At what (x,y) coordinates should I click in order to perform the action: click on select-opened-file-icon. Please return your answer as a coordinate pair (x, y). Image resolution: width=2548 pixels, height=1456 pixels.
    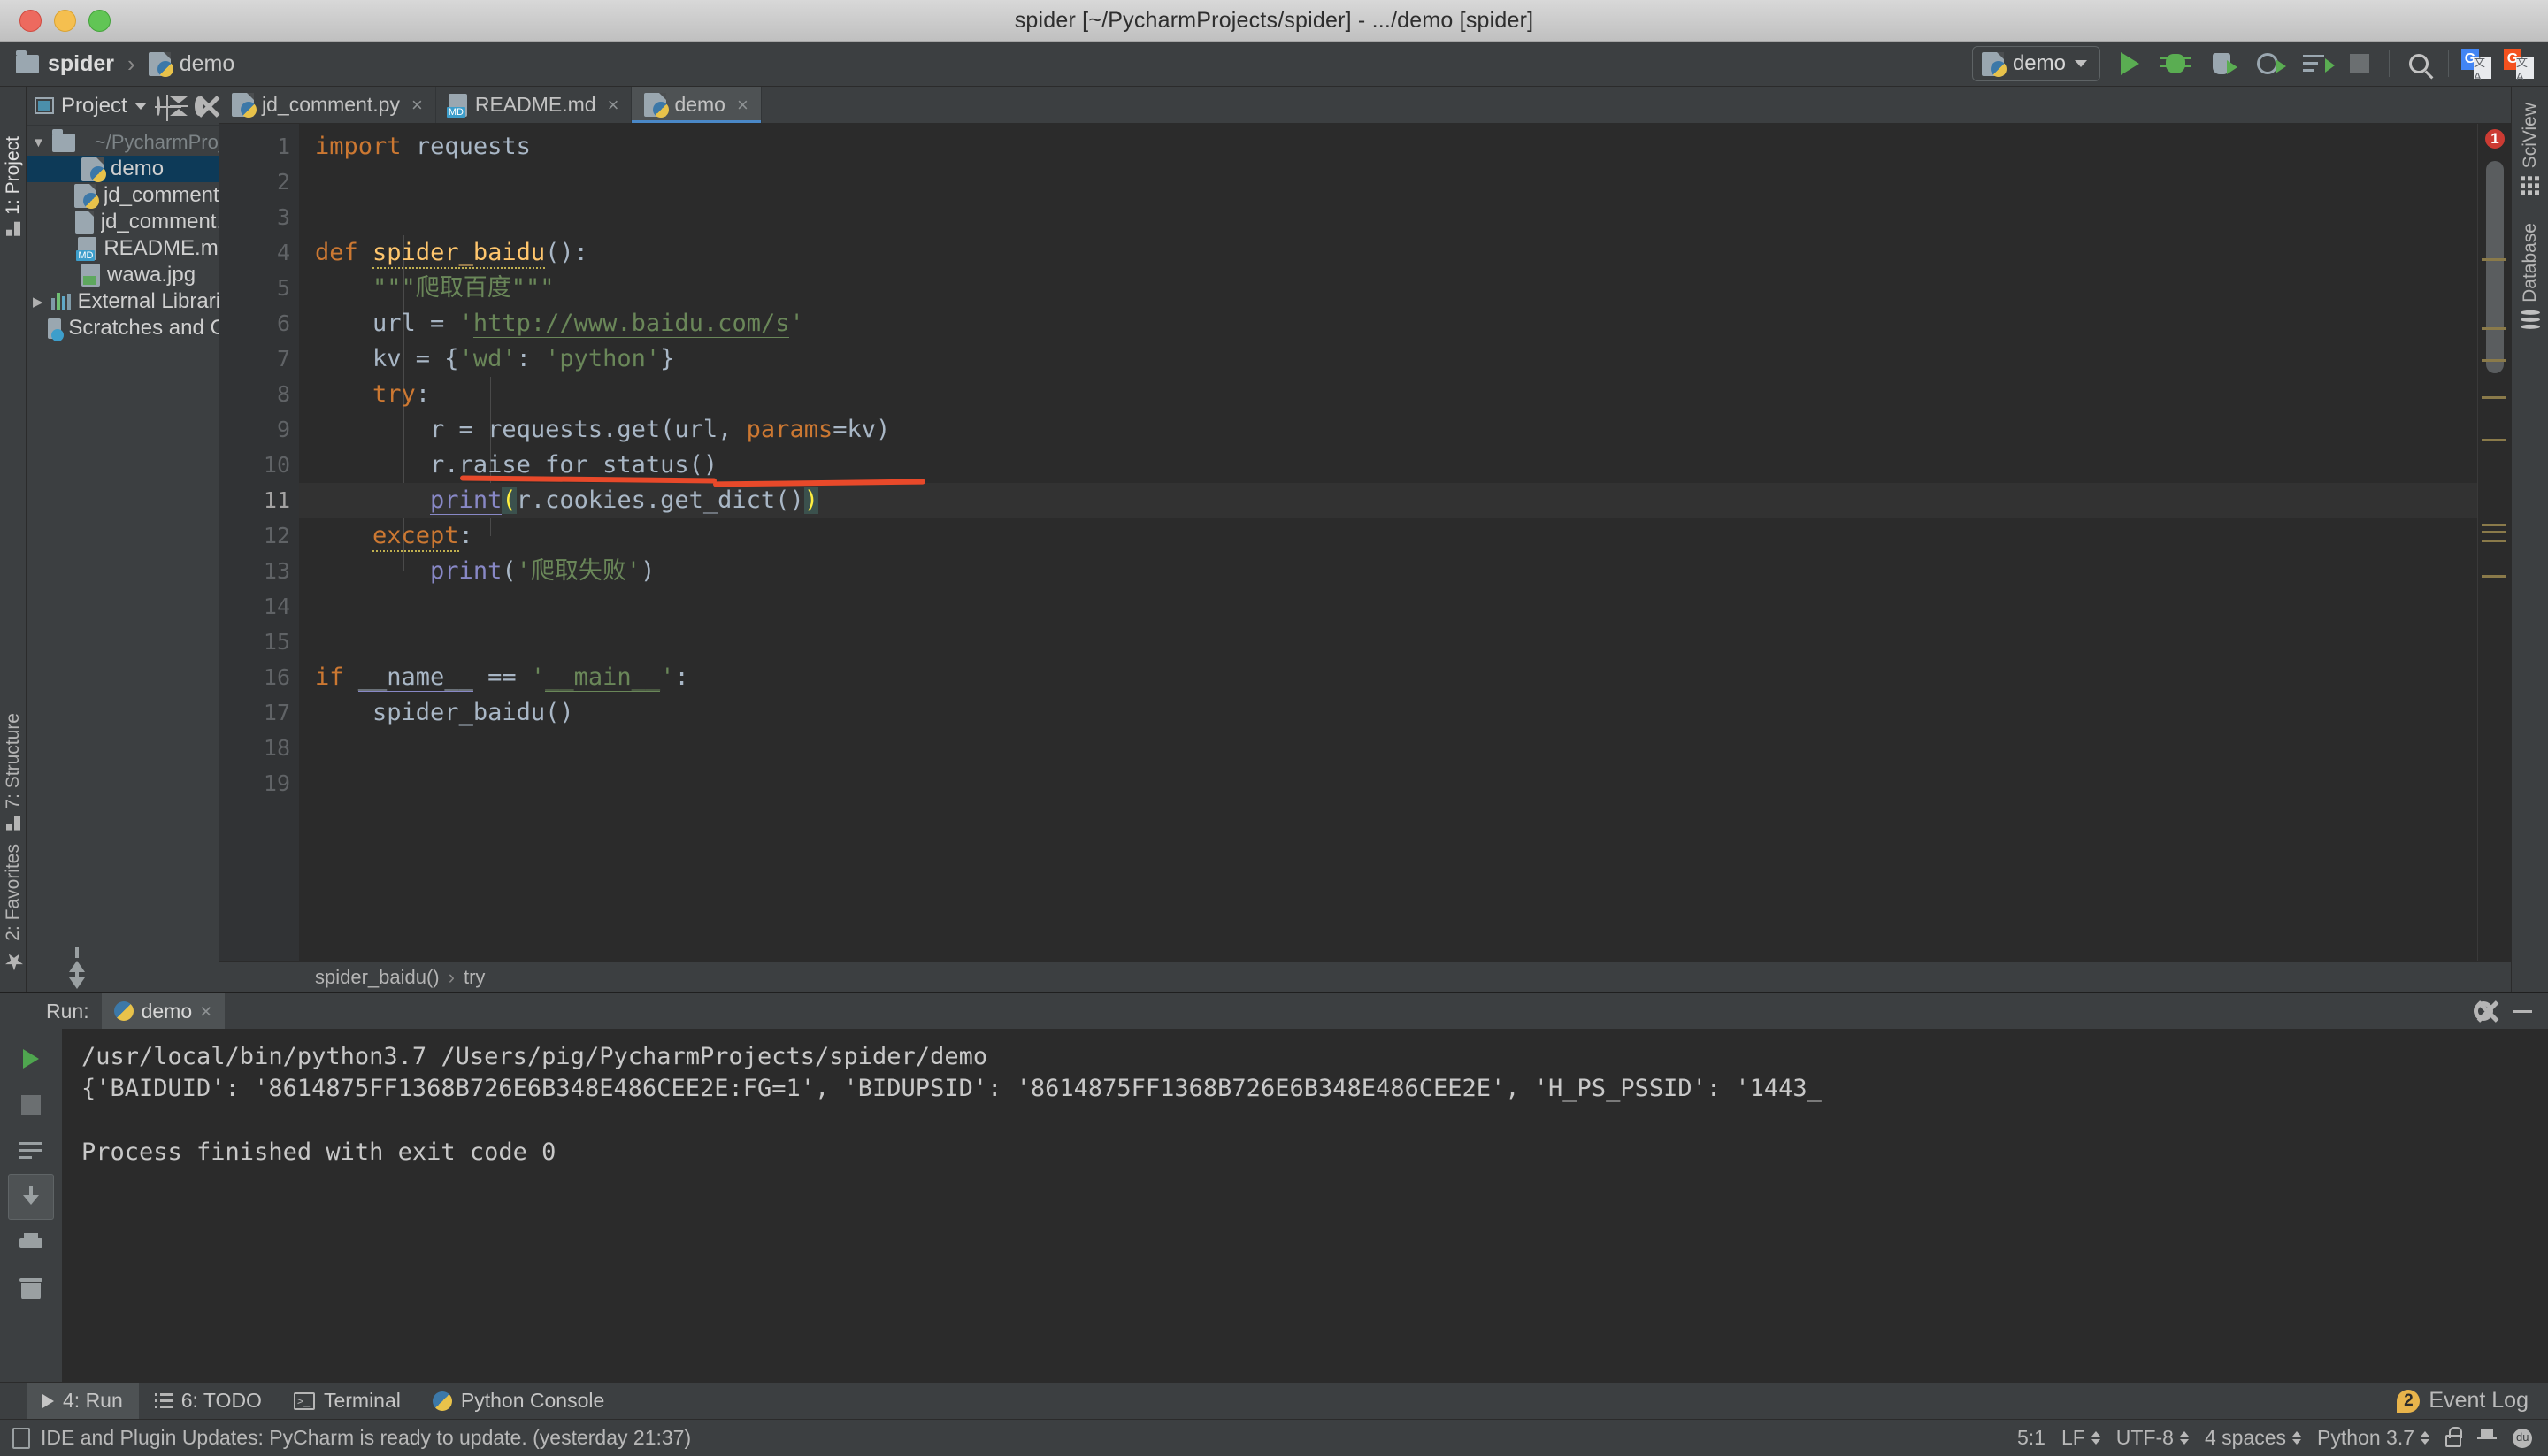
    Looking at the image, I should click on (167, 107).